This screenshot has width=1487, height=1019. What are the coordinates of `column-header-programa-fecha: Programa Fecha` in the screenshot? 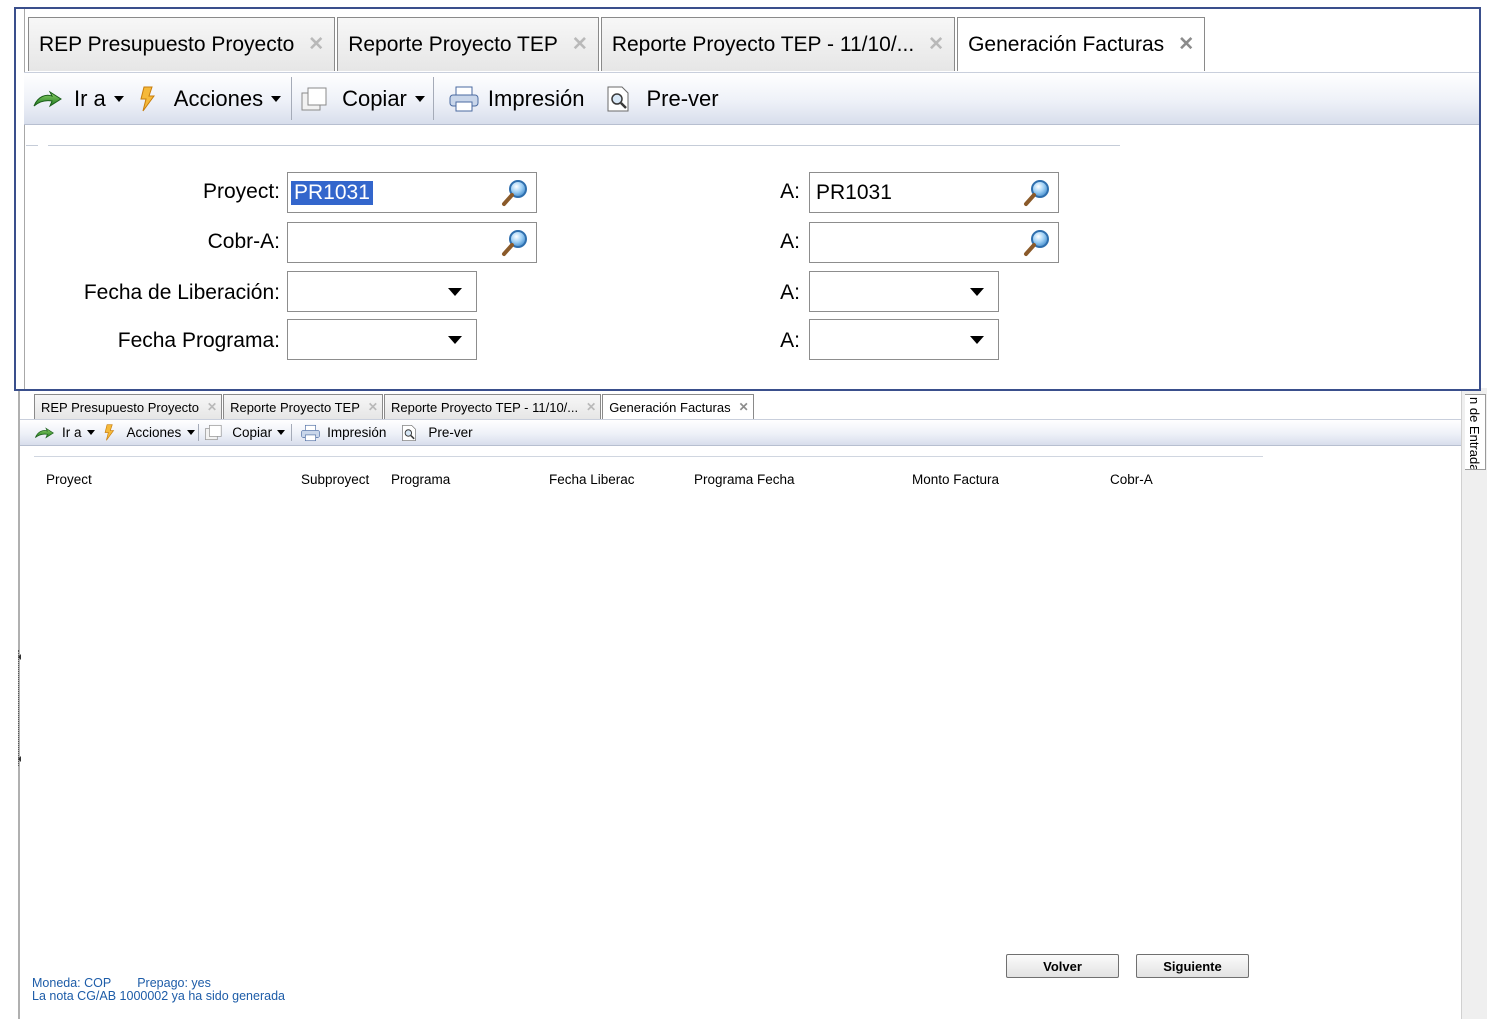 It's located at (744, 479).